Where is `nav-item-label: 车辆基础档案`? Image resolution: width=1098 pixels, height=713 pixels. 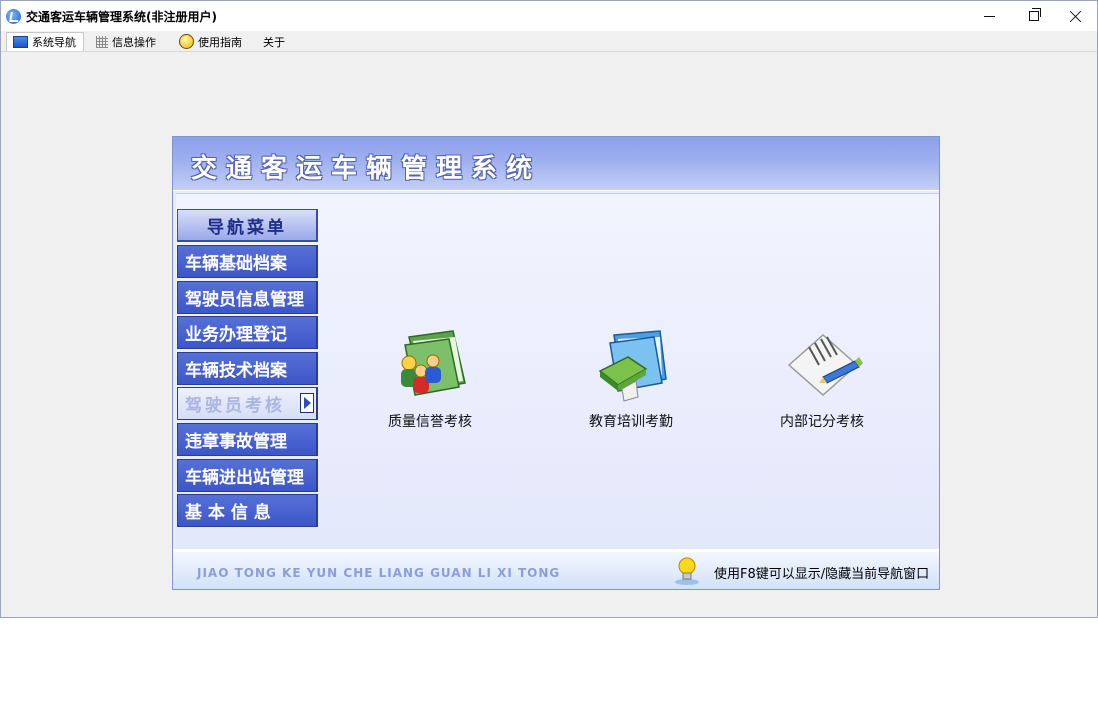 nav-item-label: 车辆基础档案 is located at coordinates (236, 264).